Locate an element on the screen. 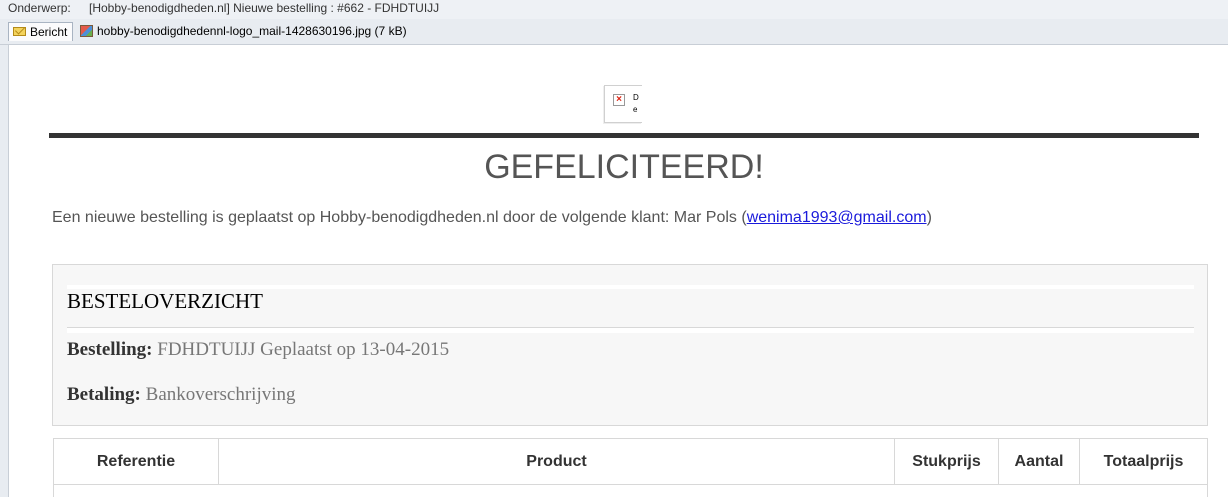  customer-email-link: wenima1993@gmail.com is located at coordinates (837, 217).